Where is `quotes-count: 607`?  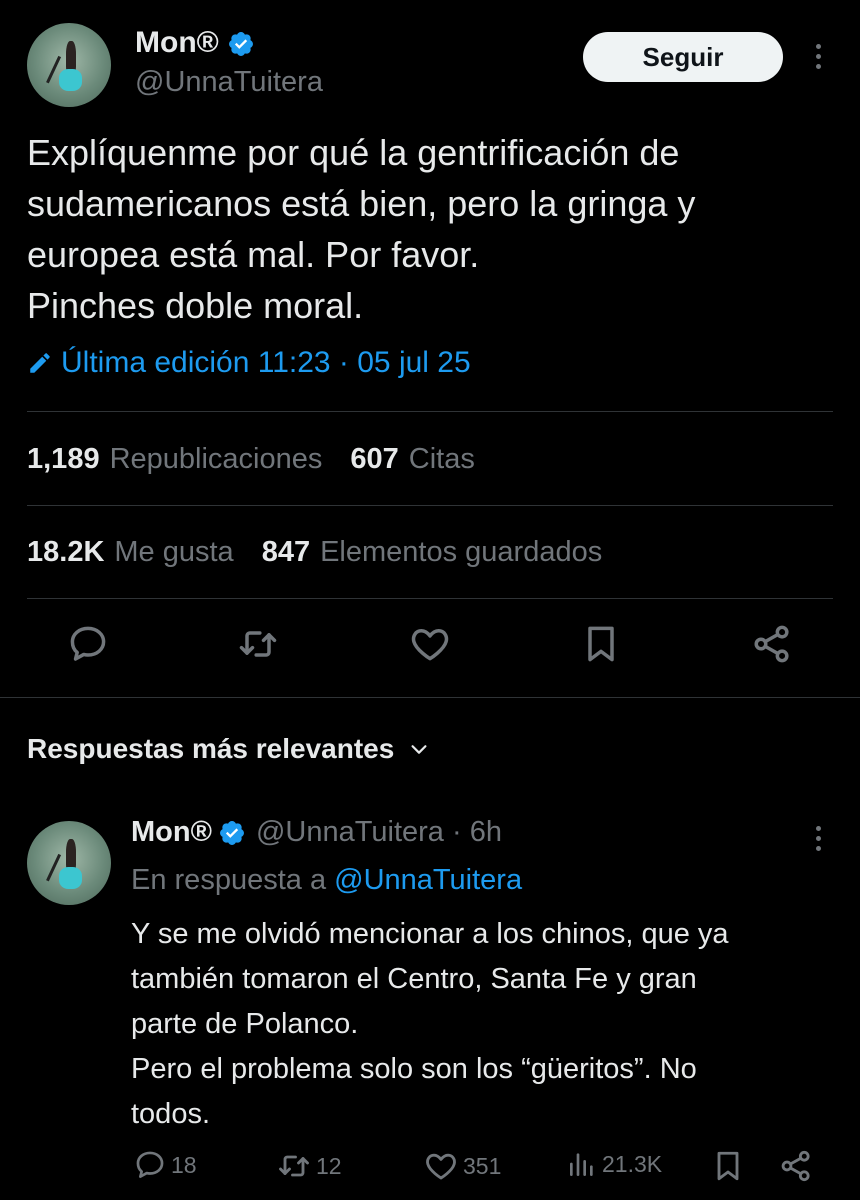 quotes-count: 607 is located at coordinates (374, 459).